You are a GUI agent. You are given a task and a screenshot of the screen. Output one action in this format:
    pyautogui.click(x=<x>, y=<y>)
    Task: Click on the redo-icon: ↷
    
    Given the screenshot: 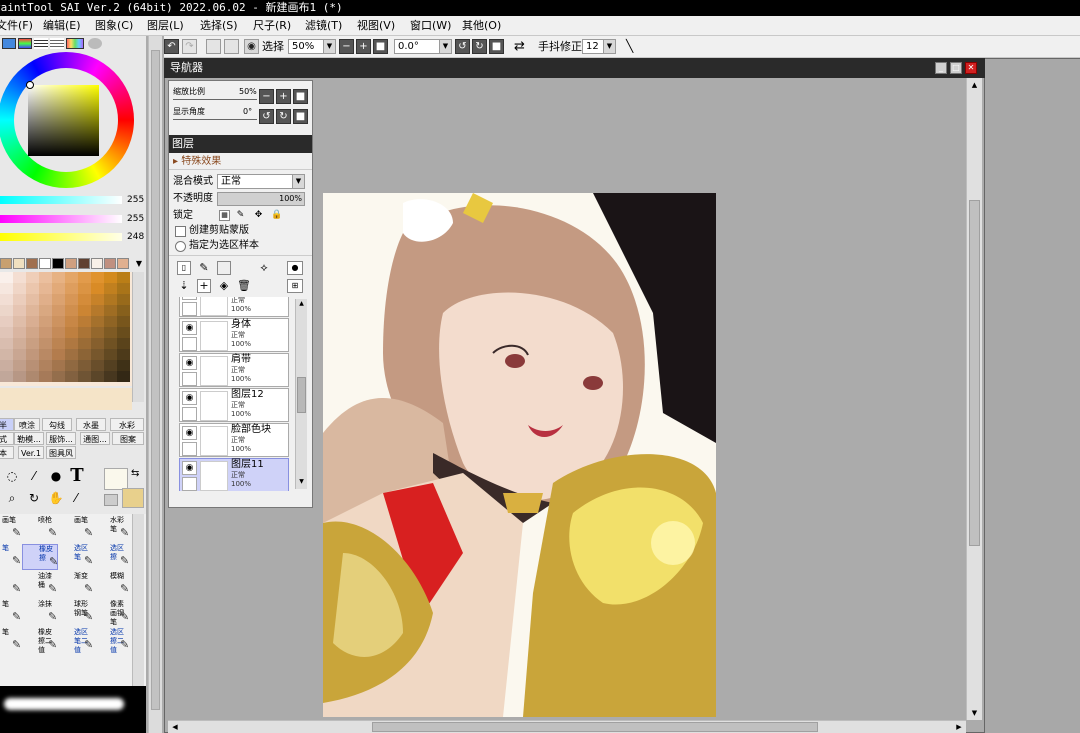 What is the action you would take?
    pyautogui.click(x=189, y=46)
    